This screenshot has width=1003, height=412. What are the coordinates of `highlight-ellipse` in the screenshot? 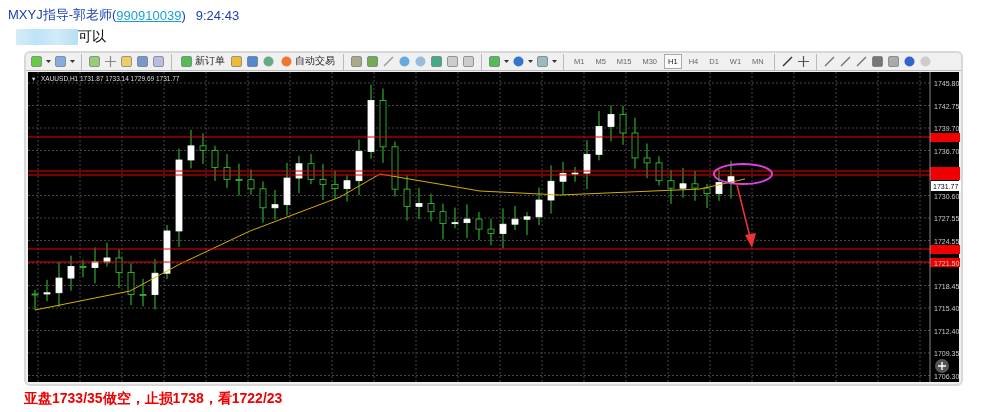 It's located at (743, 174).